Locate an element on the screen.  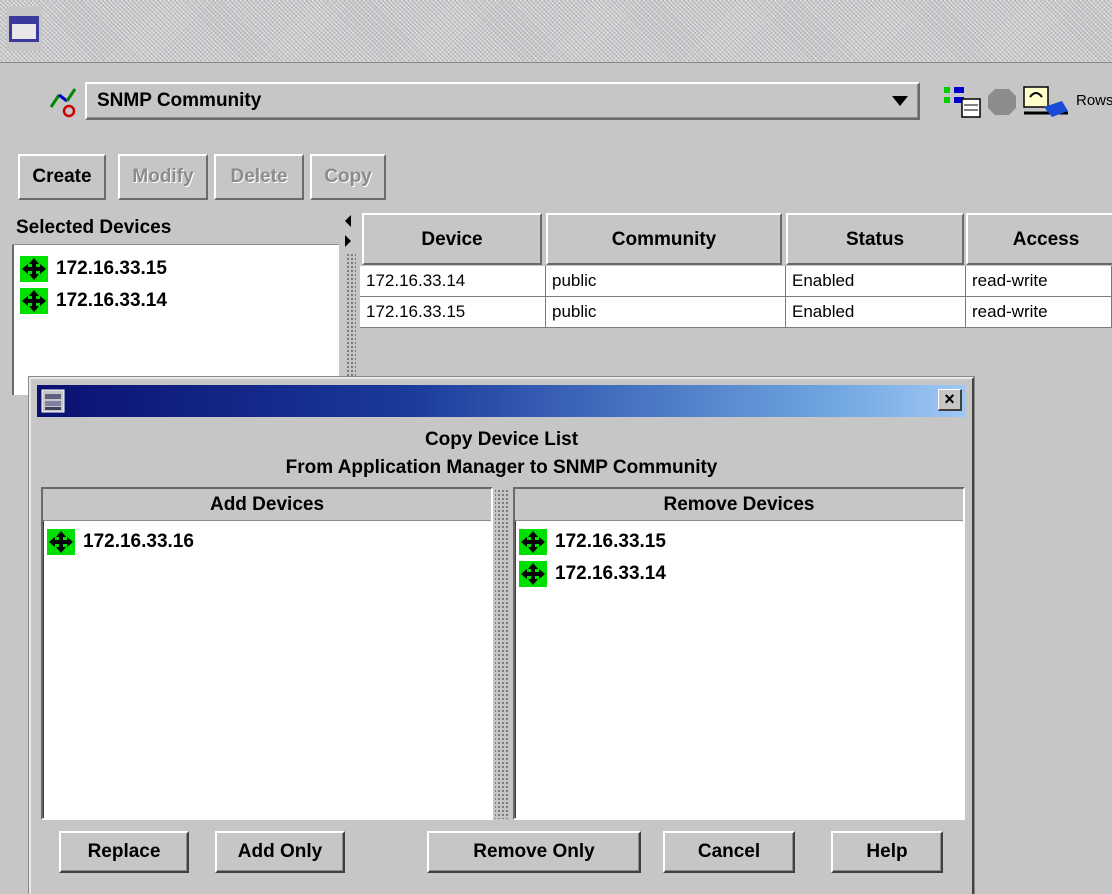
stop-icon is located at coordinates (1002, 101).